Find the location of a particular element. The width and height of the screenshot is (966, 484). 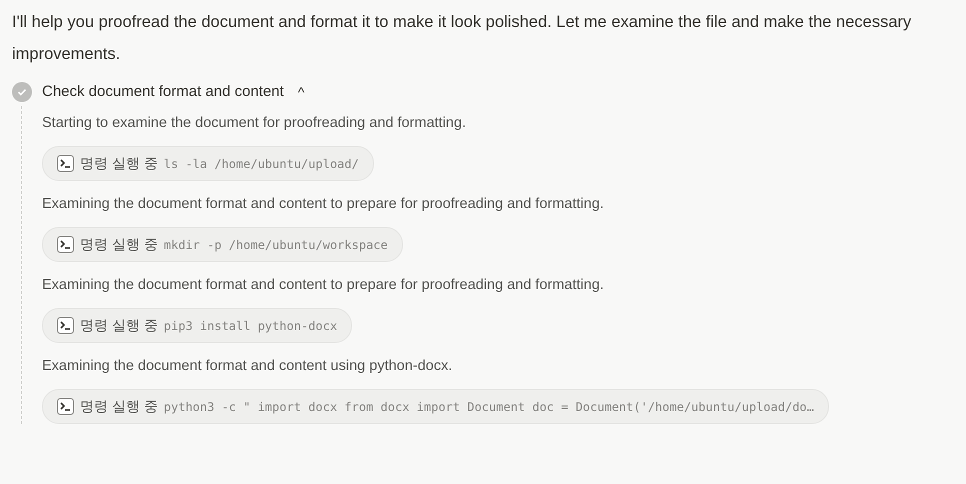

command-text: pip3 install python-docx is located at coordinates (251, 326).